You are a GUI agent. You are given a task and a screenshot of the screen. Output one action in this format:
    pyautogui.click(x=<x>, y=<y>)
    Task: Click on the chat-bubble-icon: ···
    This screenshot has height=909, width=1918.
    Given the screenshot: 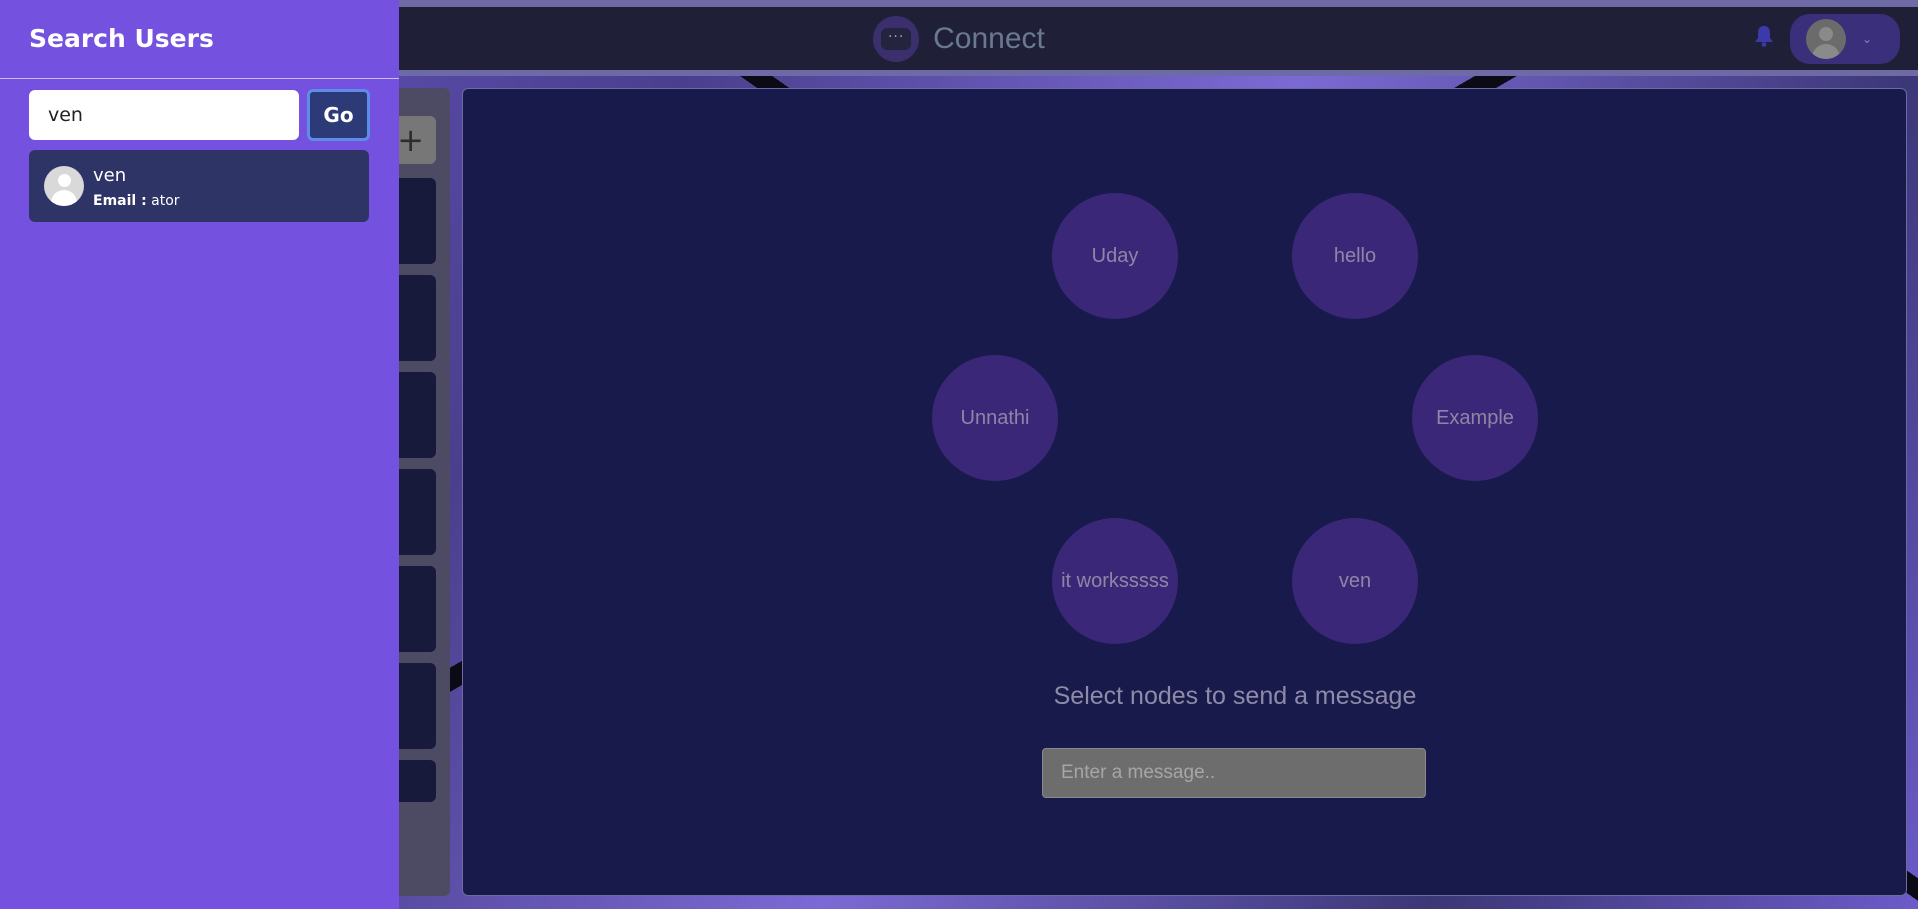 What is the action you would take?
    pyautogui.click(x=896, y=38)
    